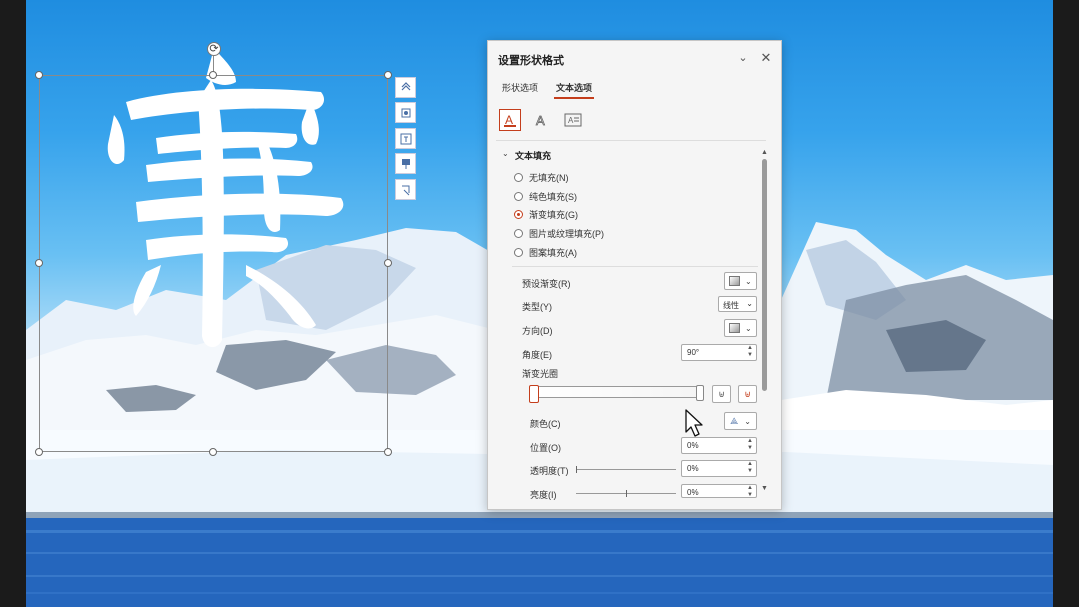  What do you see at coordinates (537, 331) in the screenshot?
I see `direction-label: 方向(D)` at bounding box center [537, 331].